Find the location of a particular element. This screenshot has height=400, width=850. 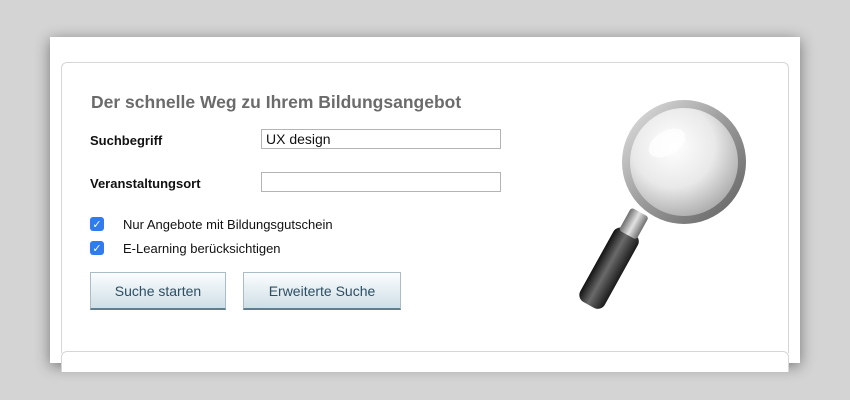

search-term-label: Suchbegriff is located at coordinates (126, 140).